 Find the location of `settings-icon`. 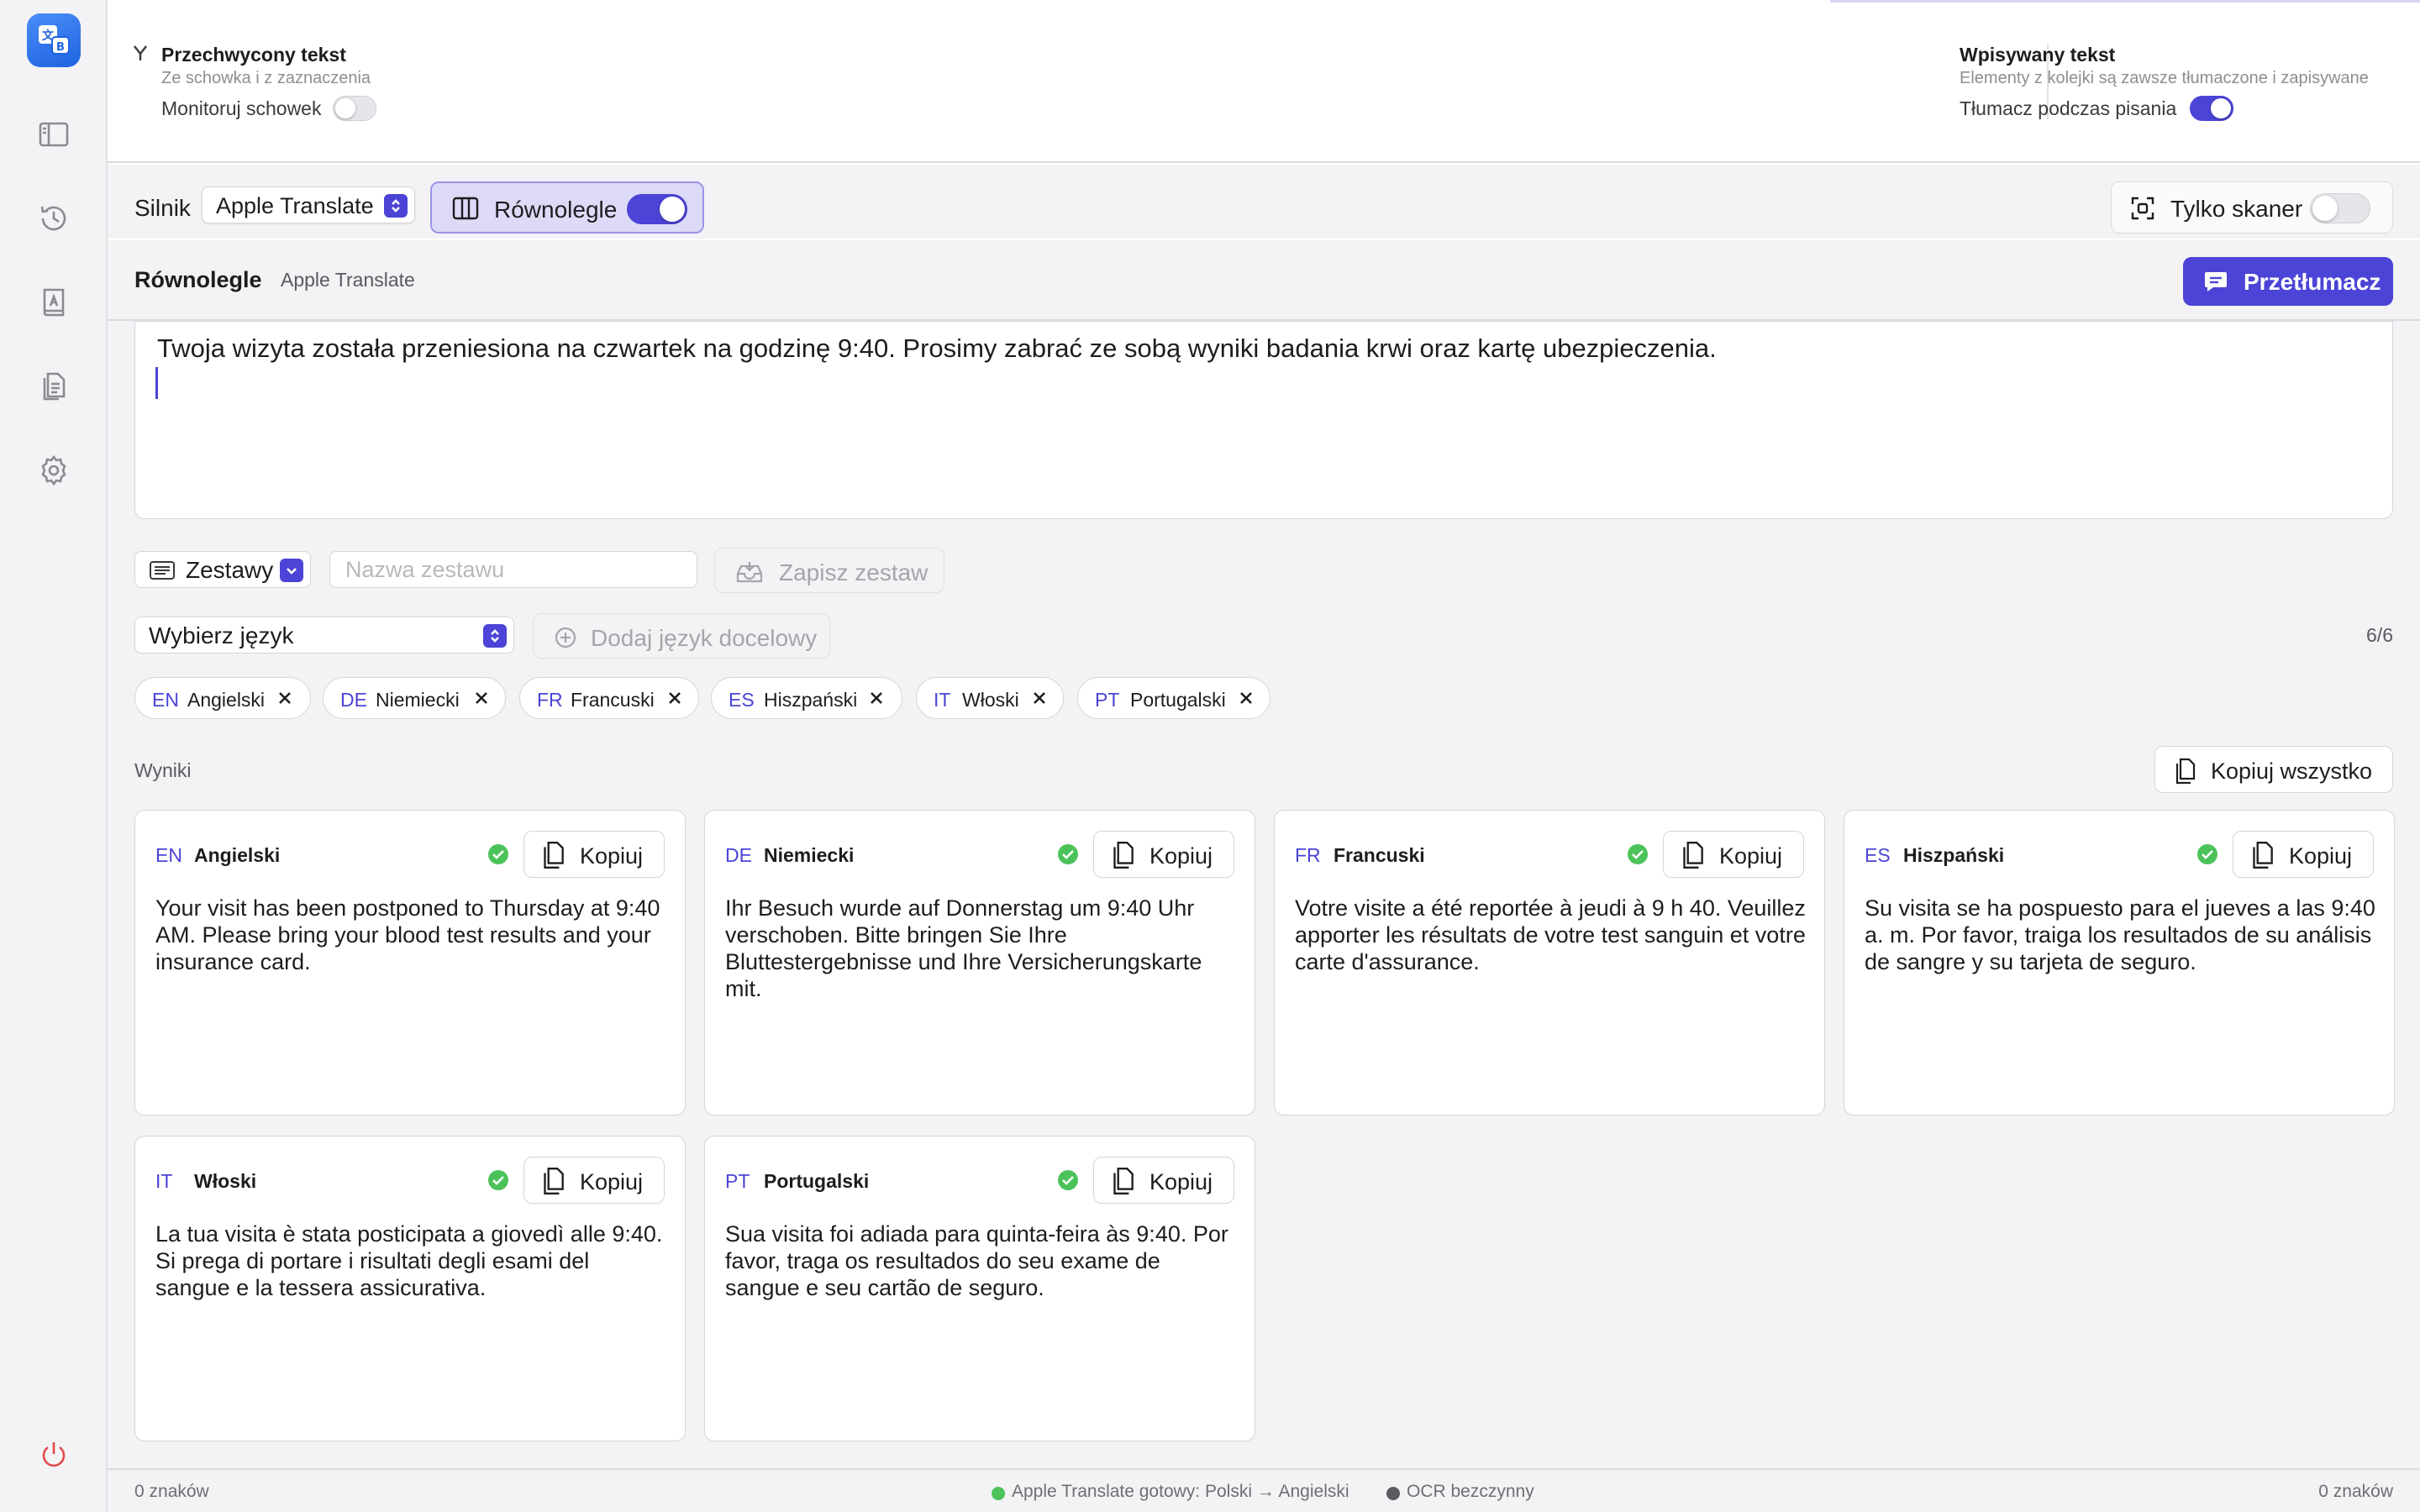

settings-icon is located at coordinates (54, 470).